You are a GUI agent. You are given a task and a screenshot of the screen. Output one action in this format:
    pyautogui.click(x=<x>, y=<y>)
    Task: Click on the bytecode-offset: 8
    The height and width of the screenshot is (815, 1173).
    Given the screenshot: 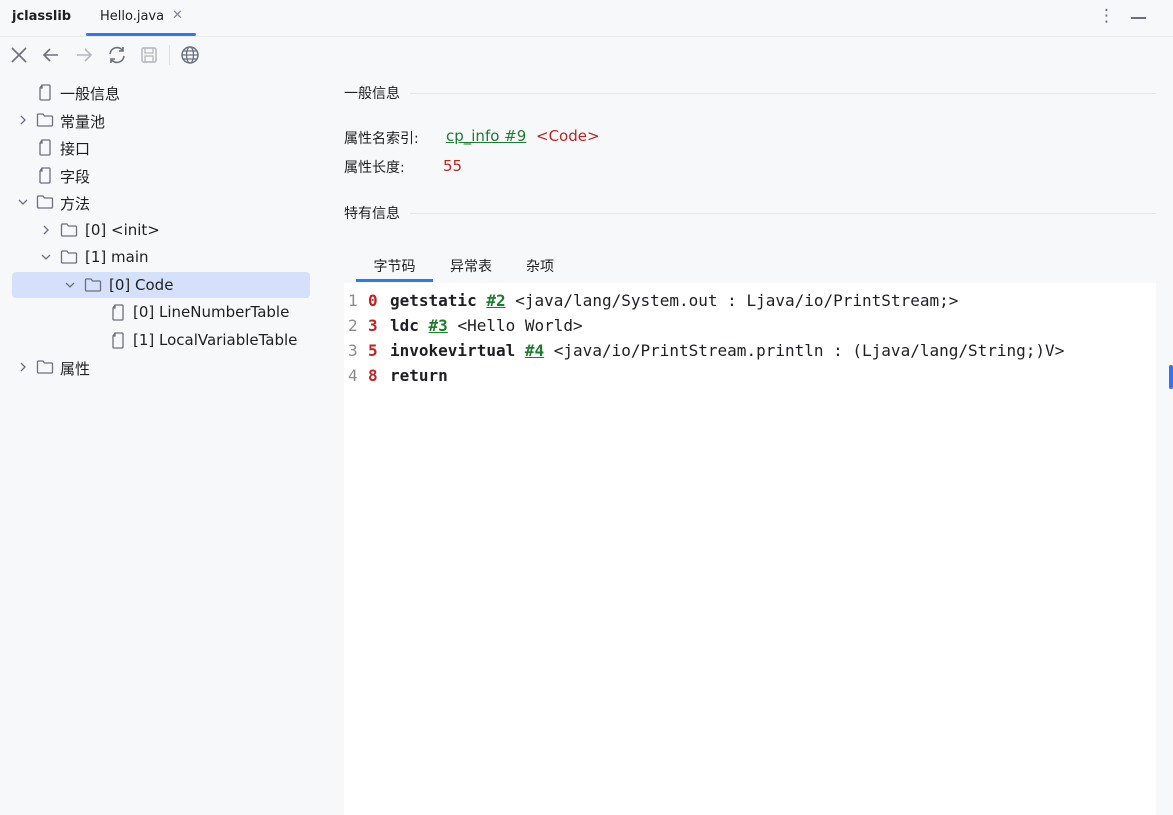 What is the action you would take?
    pyautogui.click(x=373, y=375)
    